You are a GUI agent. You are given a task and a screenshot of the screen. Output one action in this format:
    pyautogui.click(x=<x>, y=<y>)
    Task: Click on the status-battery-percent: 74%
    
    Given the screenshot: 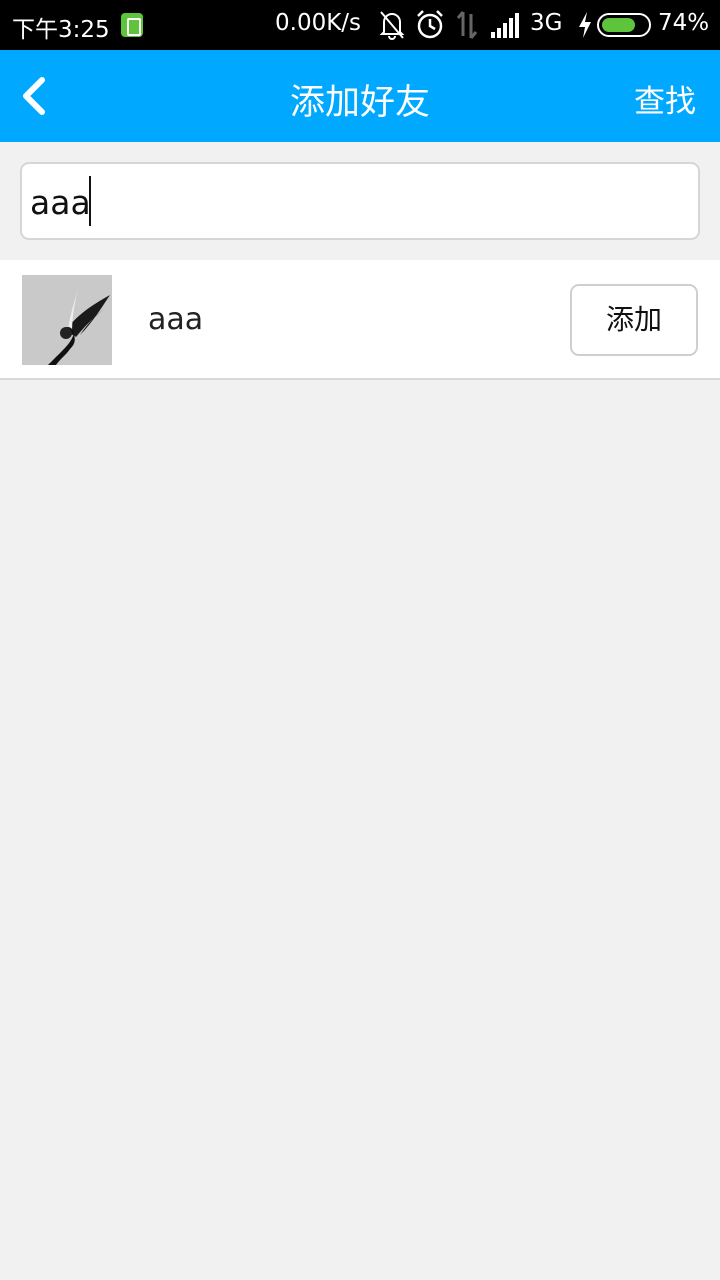 What is the action you would take?
    pyautogui.click(x=684, y=23)
    